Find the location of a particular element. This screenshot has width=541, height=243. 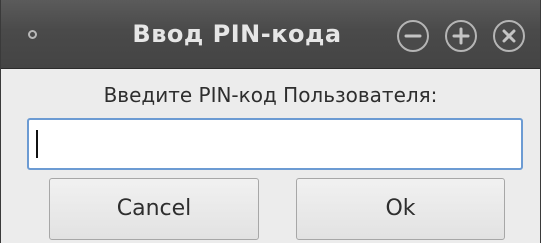

maximize-icon is located at coordinates (461, 36).